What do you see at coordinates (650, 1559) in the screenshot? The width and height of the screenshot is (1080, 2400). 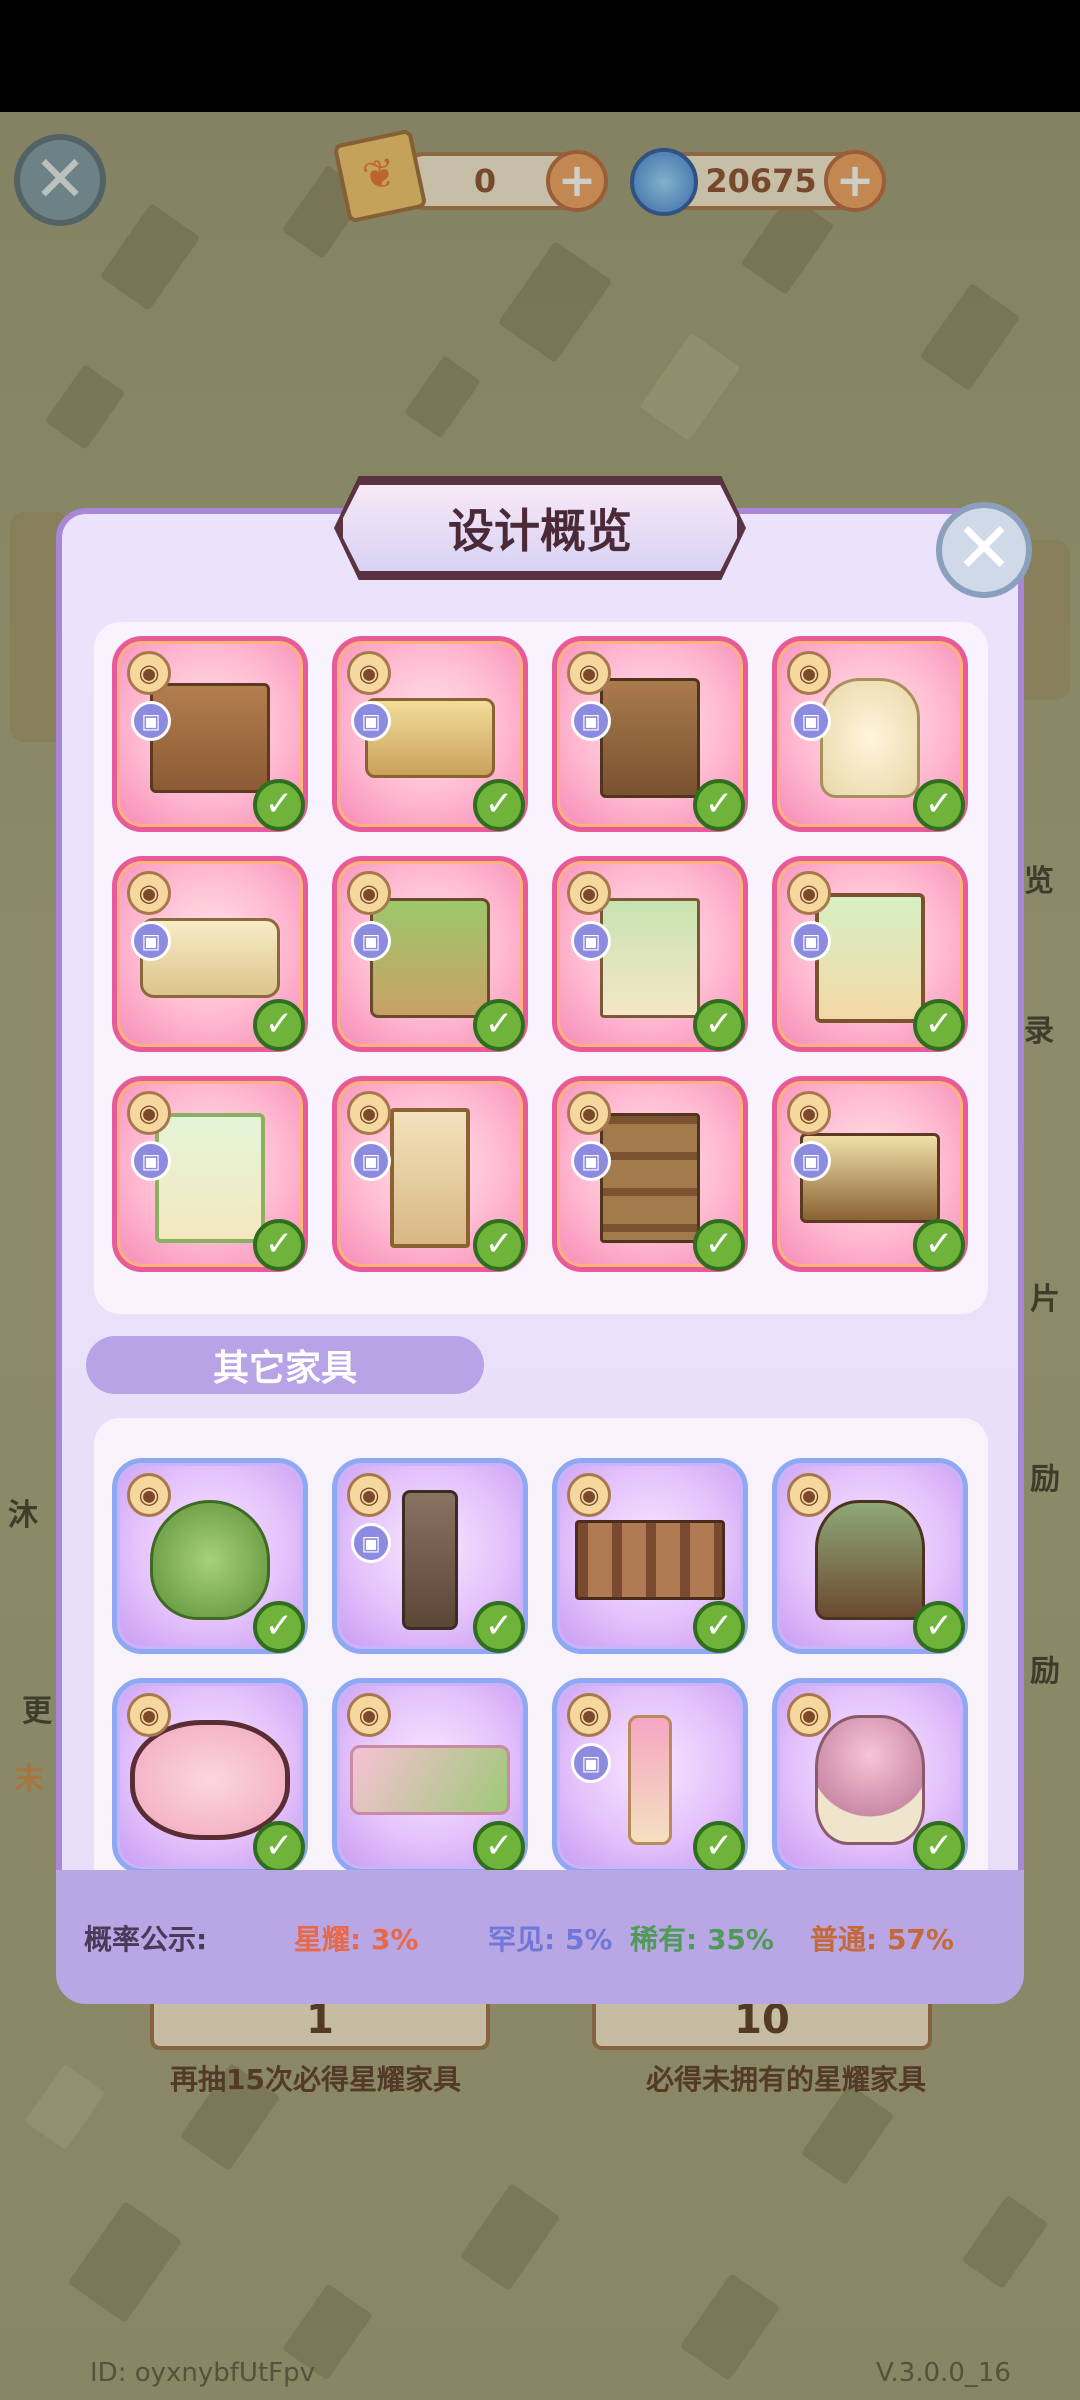 I see `wooden-screen-icon` at bounding box center [650, 1559].